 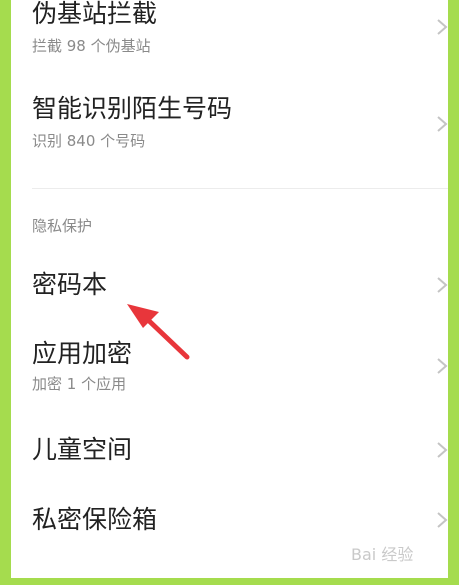 What do you see at coordinates (158, 332) in the screenshot?
I see `annotation-arrow-icon` at bounding box center [158, 332].